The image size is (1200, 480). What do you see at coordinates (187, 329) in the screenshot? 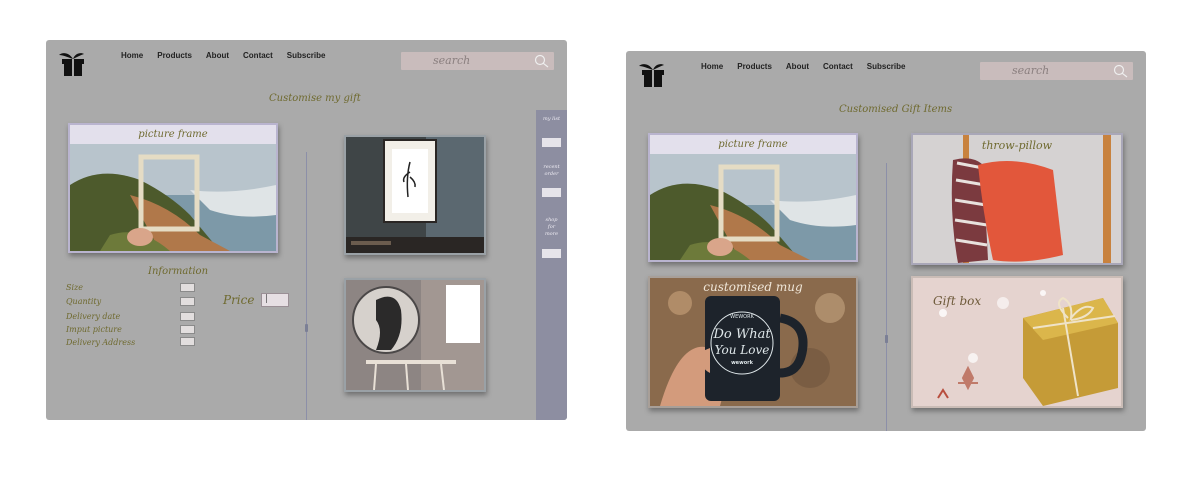
I see `input-picture-field` at bounding box center [187, 329].